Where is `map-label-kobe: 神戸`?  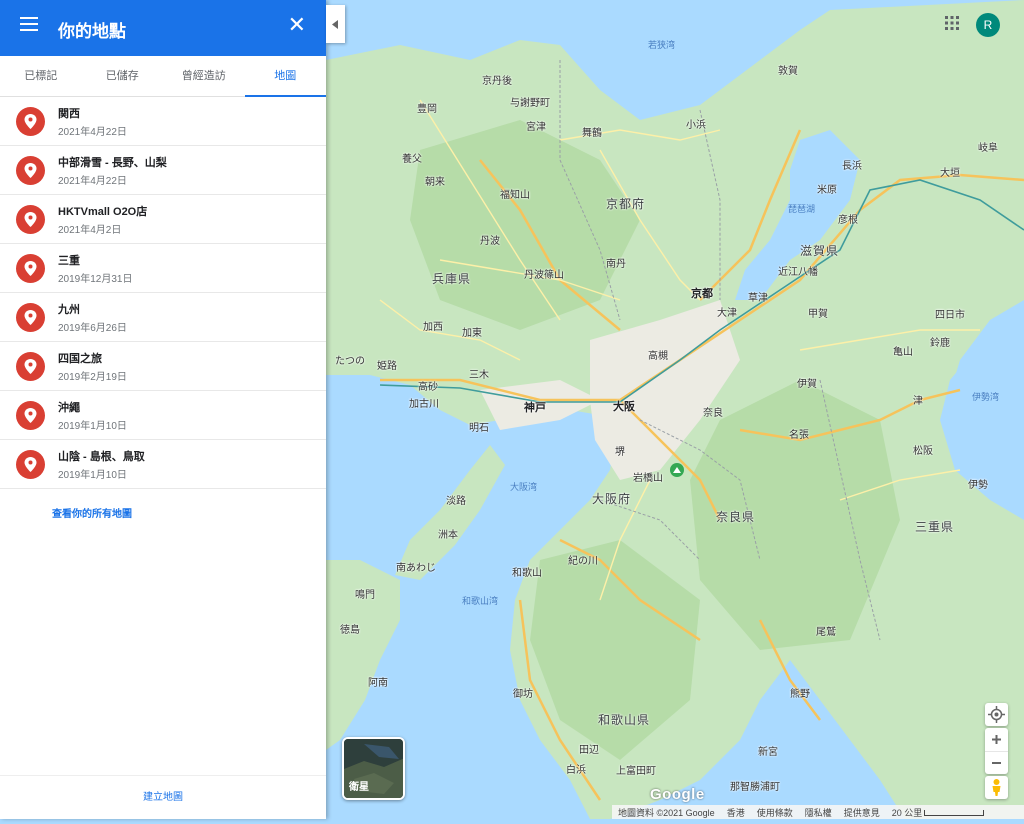
map-label-kobe: 神戸 is located at coordinates (535, 407).